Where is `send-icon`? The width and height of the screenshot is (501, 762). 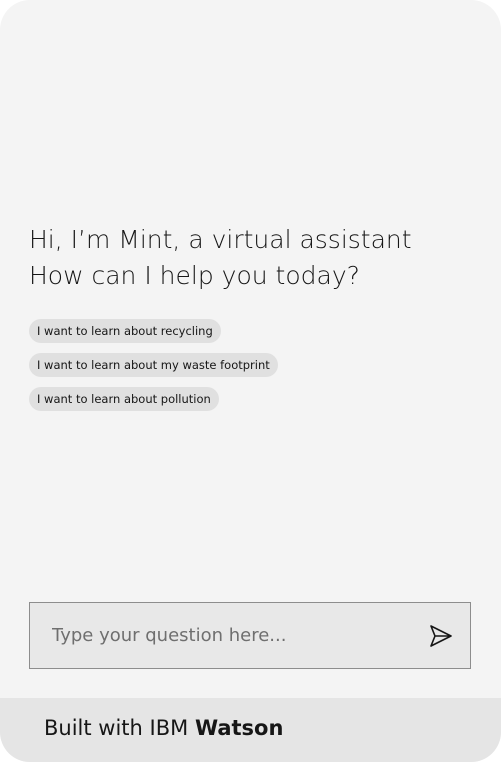 send-icon is located at coordinates (441, 636).